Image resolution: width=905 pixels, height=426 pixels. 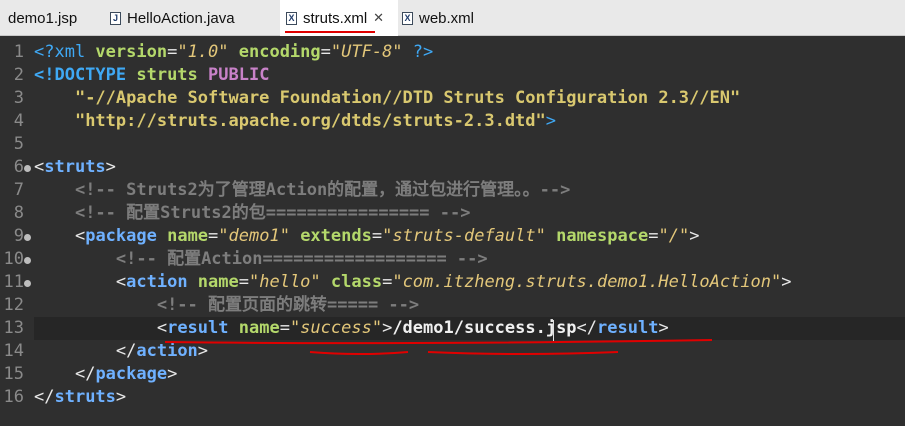 What do you see at coordinates (438, 347) in the screenshot?
I see `red-annotation-underlines` at bounding box center [438, 347].